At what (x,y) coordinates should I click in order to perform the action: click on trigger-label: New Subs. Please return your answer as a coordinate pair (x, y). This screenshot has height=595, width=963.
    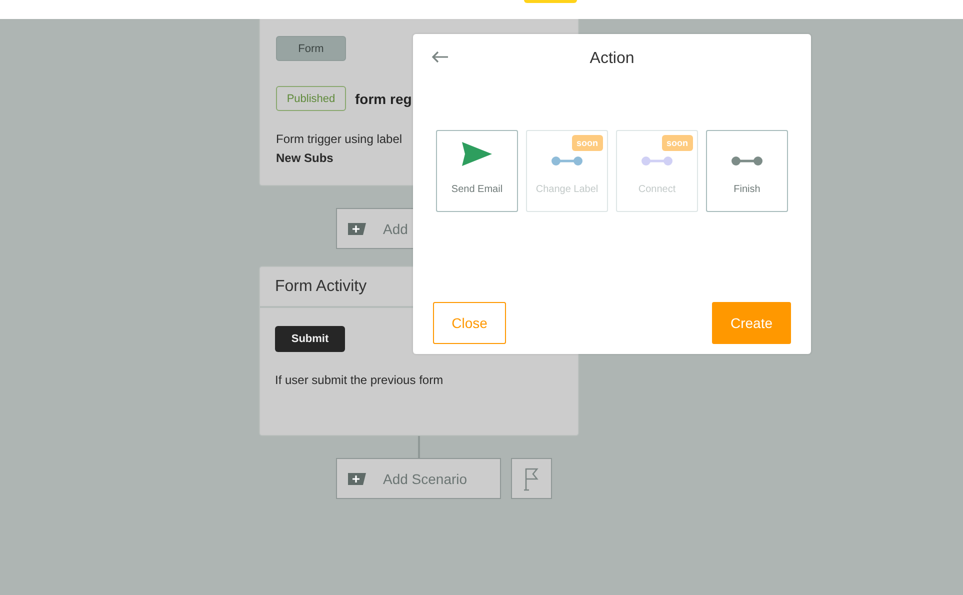
    Looking at the image, I should click on (305, 158).